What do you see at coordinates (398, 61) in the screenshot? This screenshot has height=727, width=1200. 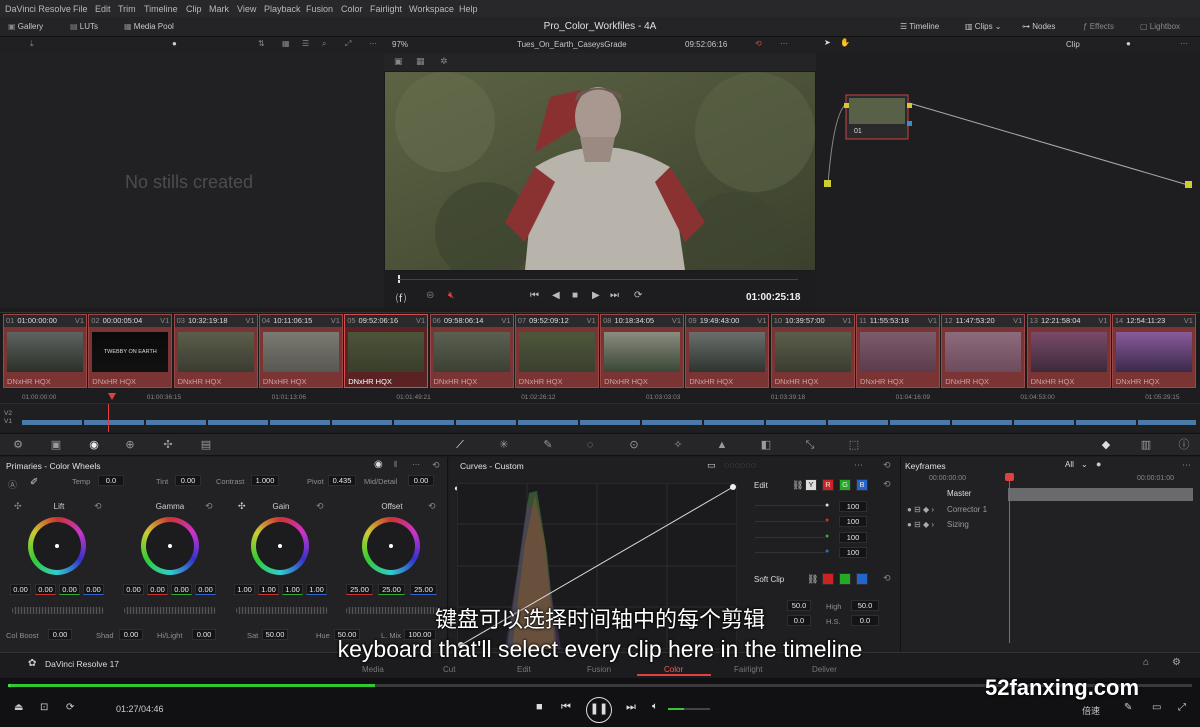 I see `image-wipe-icon: ▣` at bounding box center [398, 61].